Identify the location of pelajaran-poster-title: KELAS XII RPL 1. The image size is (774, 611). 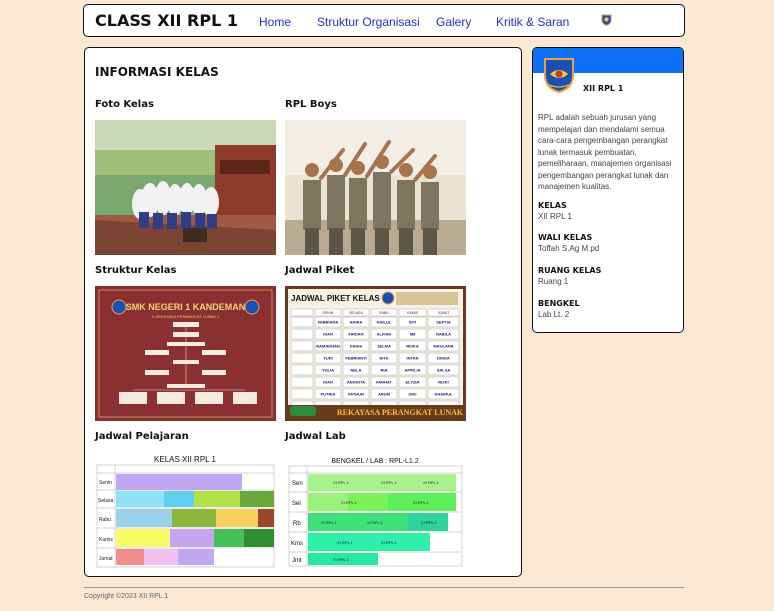
(185, 459).